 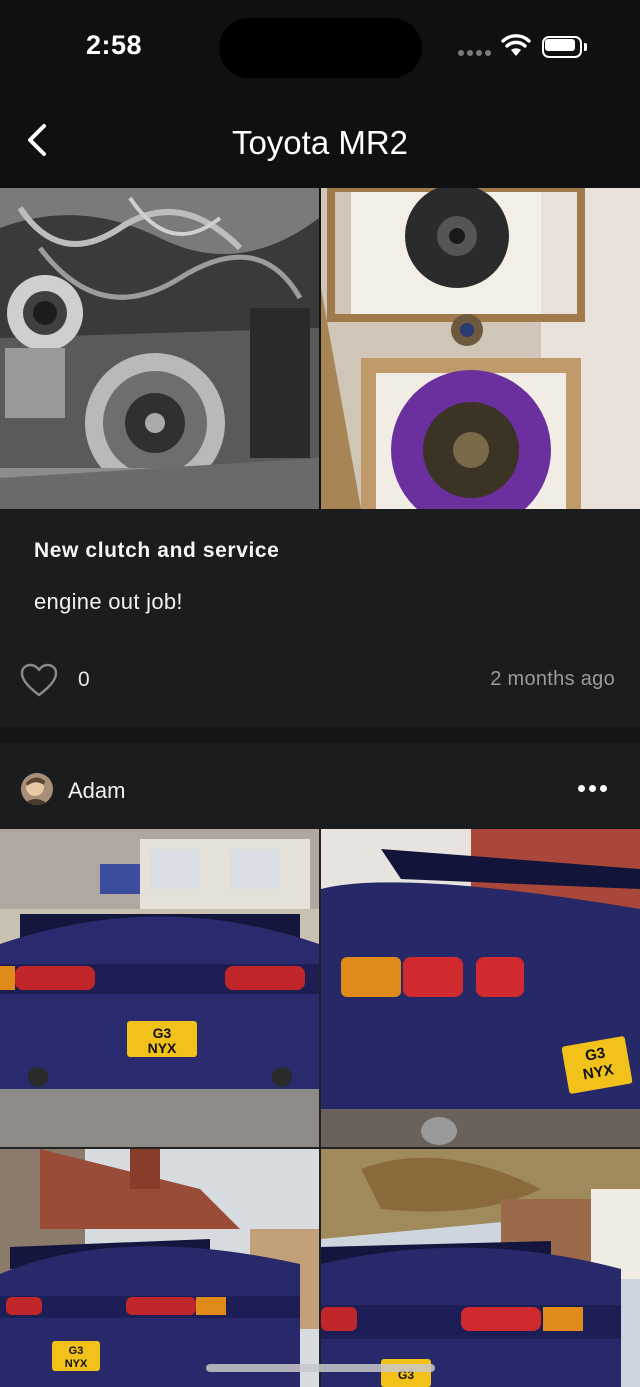 What do you see at coordinates (565, 47) in the screenshot?
I see `battery-icon` at bounding box center [565, 47].